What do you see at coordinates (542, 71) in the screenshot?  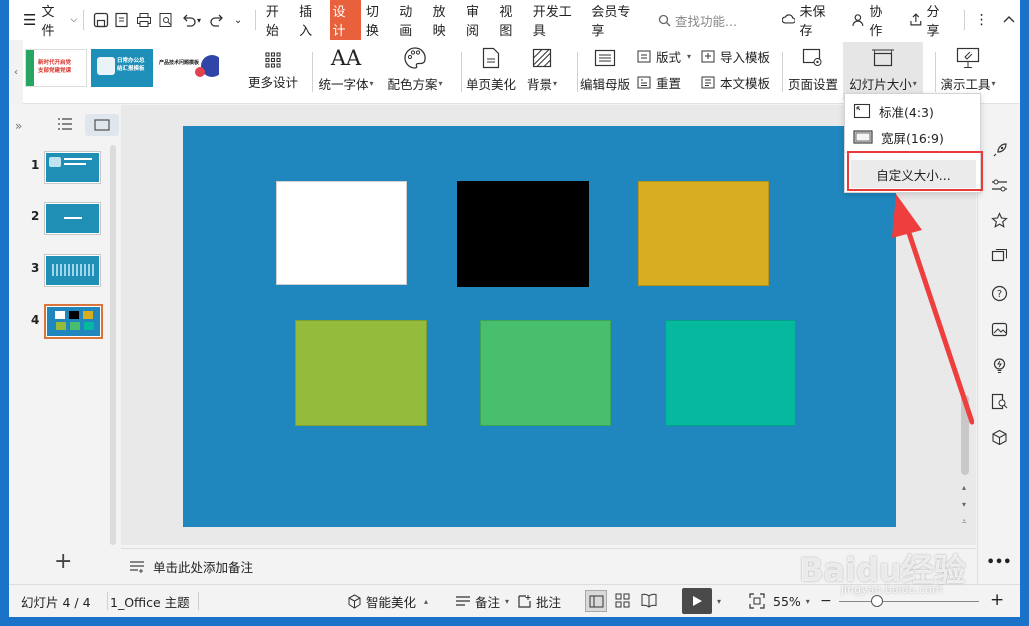 I see `background-button: 背景 ▾` at bounding box center [542, 71].